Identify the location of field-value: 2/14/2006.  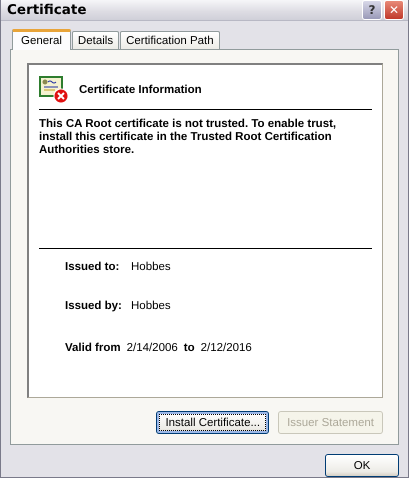
(152, 348).